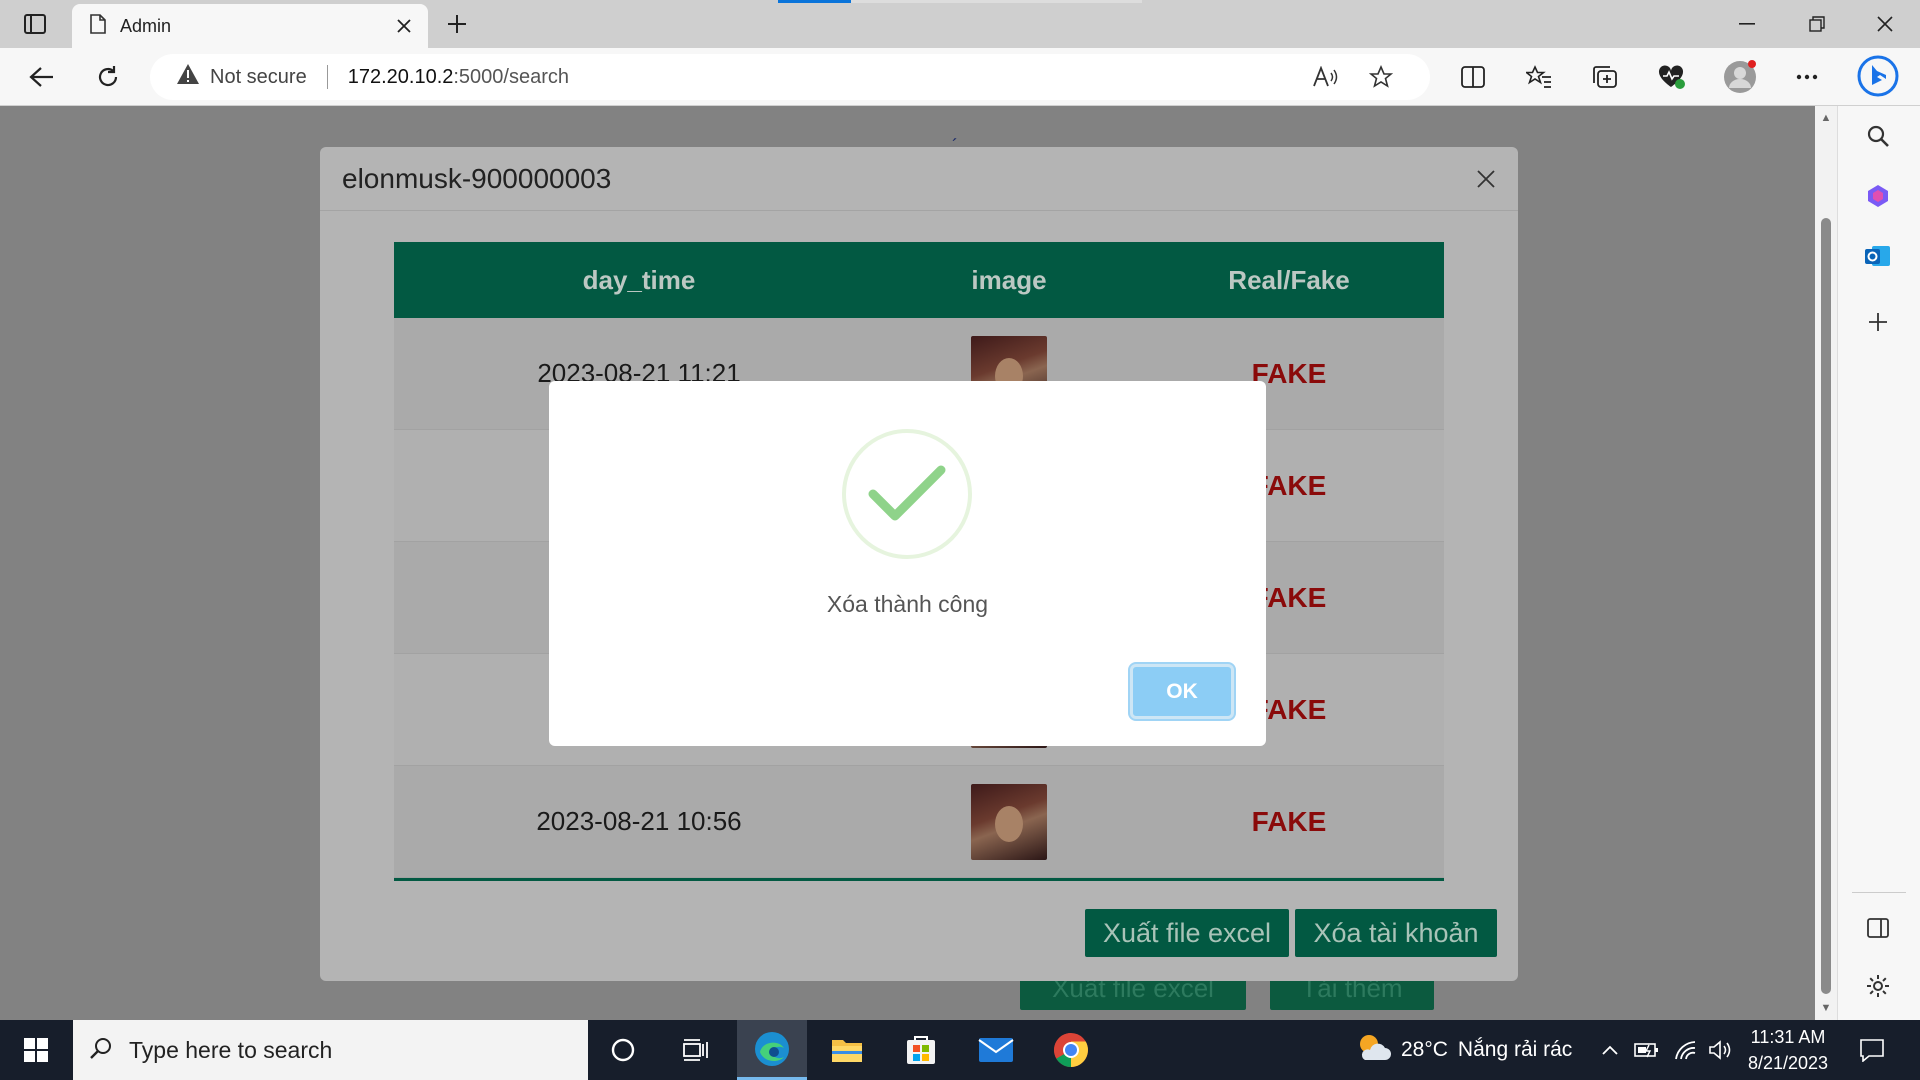  Describe the element at coordinates (1325, 77) in the screenshot. I see `read-aloud-icon` at that location.